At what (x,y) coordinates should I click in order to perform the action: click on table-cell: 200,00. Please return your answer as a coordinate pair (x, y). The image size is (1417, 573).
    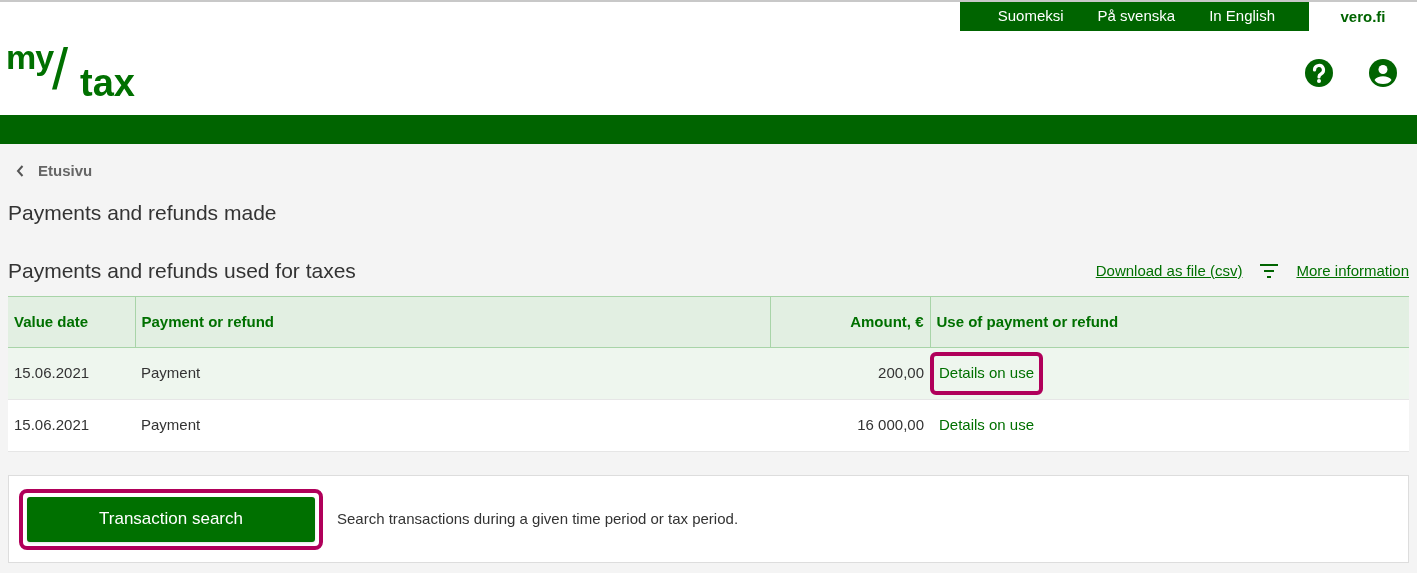
    Looking at the image, I should click on (850, 373).